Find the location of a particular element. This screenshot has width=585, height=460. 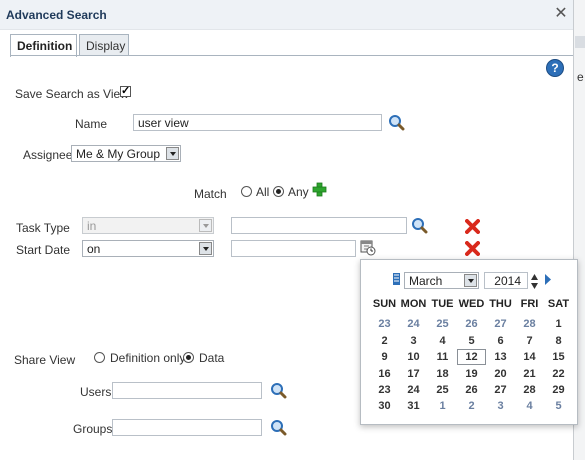

name-input is located at coordinates (257, 122).